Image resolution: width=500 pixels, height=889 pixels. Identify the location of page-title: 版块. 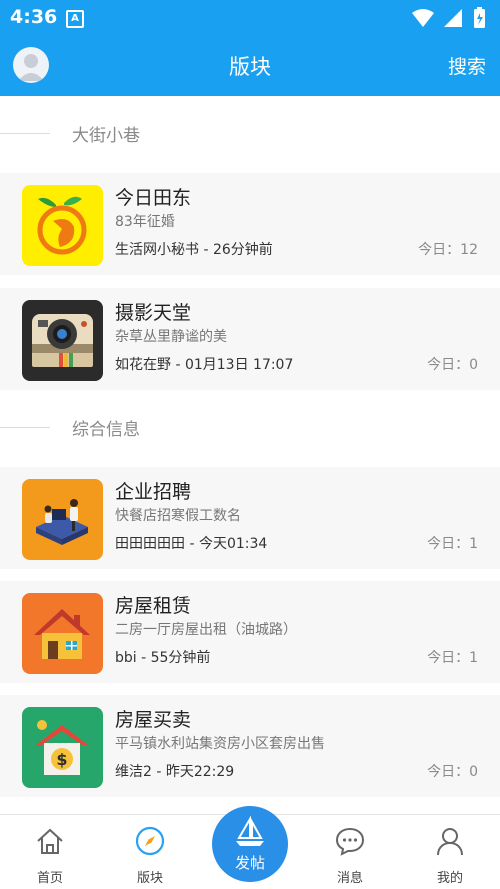
(250, 67).